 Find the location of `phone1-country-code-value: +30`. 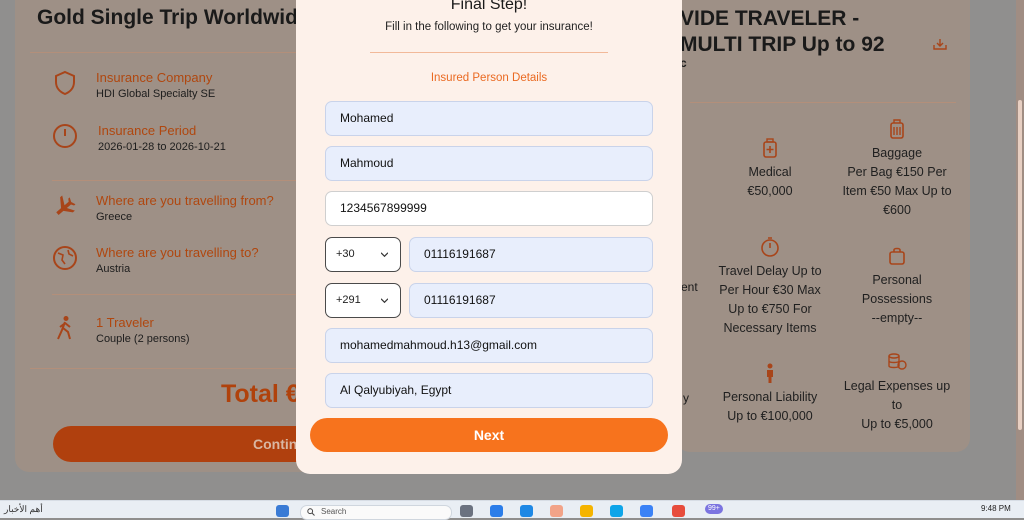

phone1-country-code-value: +30 is located at coordinates (345, 254).